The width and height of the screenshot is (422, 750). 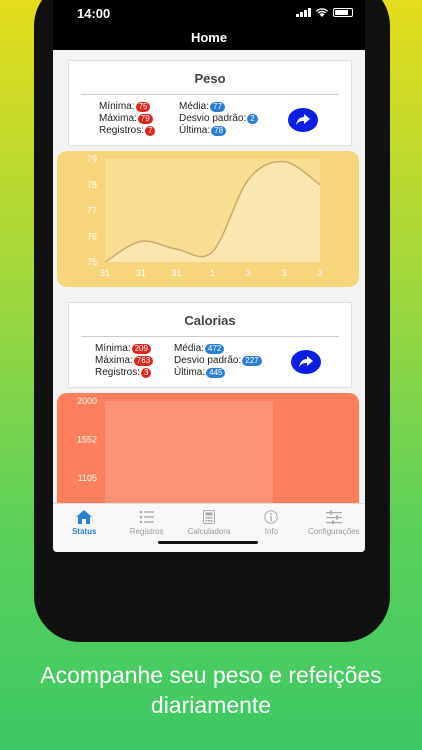 What do you see at coordinates (146, 517) in the screenshot?
I see `list-icon` at bounding box center [146, 517].